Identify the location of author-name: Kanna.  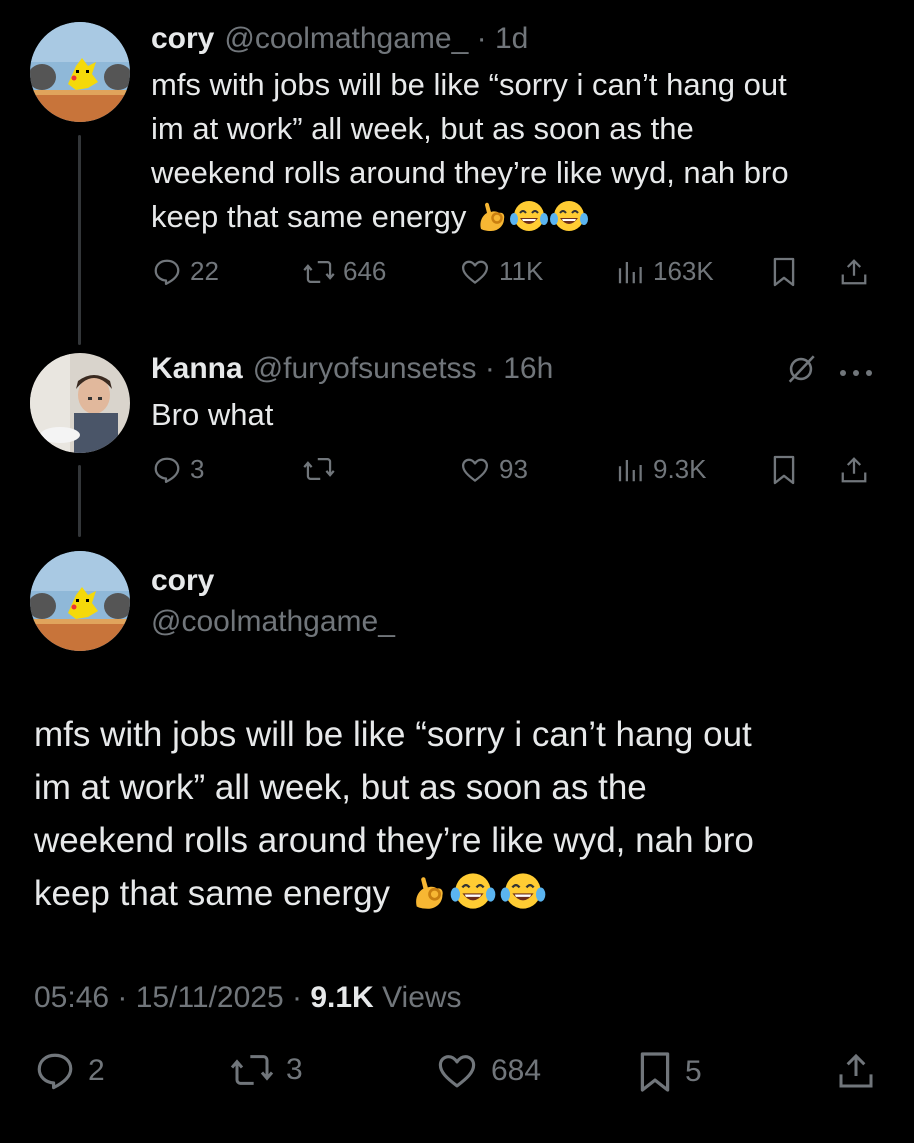
(197, 369).